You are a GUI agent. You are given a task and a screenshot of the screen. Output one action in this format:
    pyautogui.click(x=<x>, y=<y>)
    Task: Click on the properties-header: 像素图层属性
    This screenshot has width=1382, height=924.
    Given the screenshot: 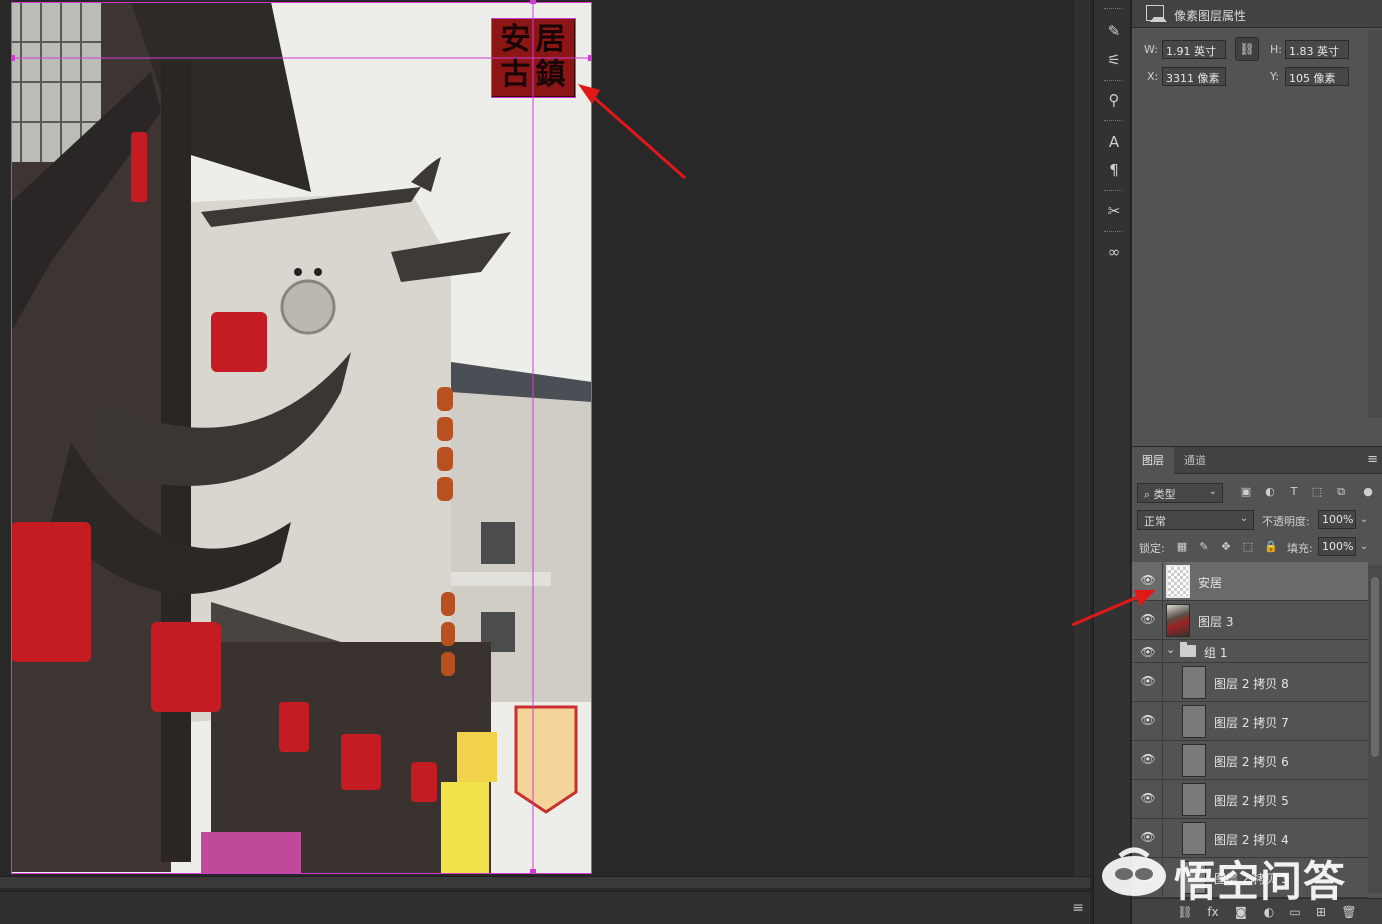 What is the action you would take?
    pyautogui.click(x=1257, y=14)
    